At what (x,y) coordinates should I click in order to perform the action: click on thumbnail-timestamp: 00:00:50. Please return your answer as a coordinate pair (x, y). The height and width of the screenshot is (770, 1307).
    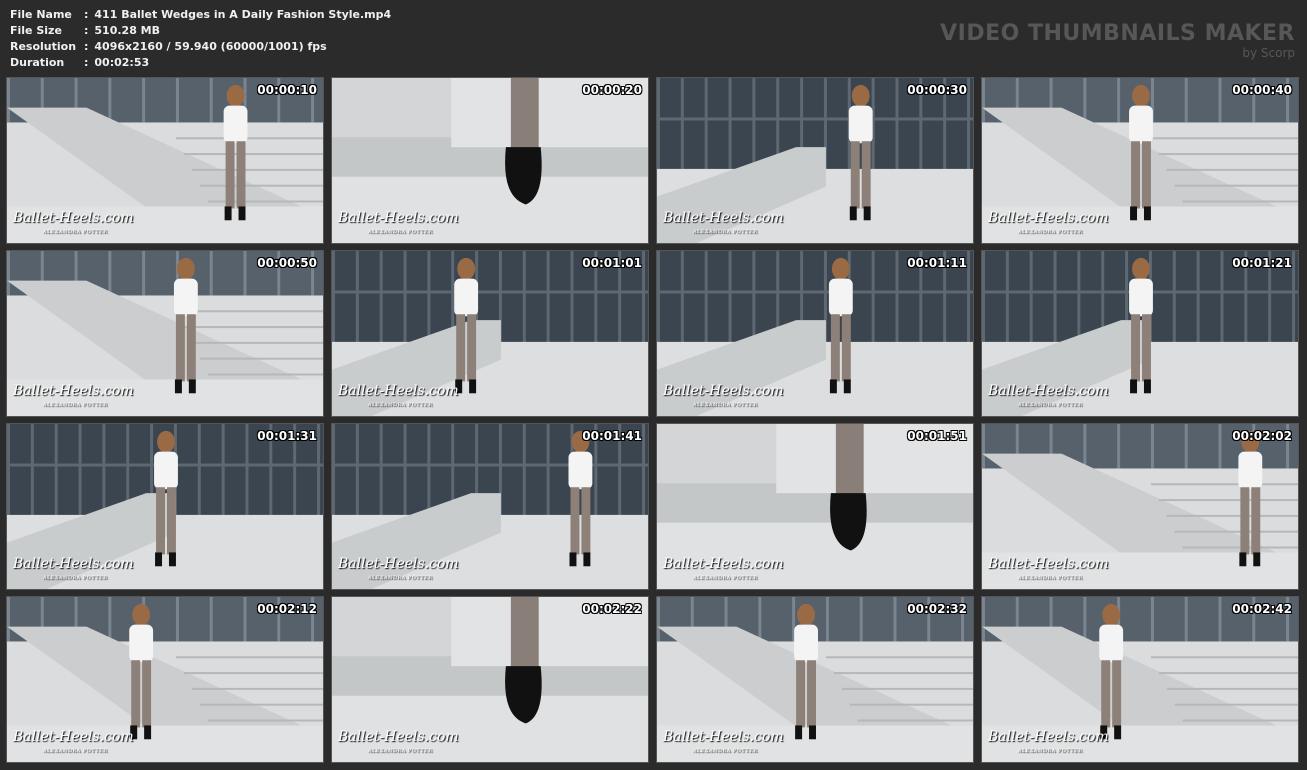
    Looking at the image, I should click on (287, 263).